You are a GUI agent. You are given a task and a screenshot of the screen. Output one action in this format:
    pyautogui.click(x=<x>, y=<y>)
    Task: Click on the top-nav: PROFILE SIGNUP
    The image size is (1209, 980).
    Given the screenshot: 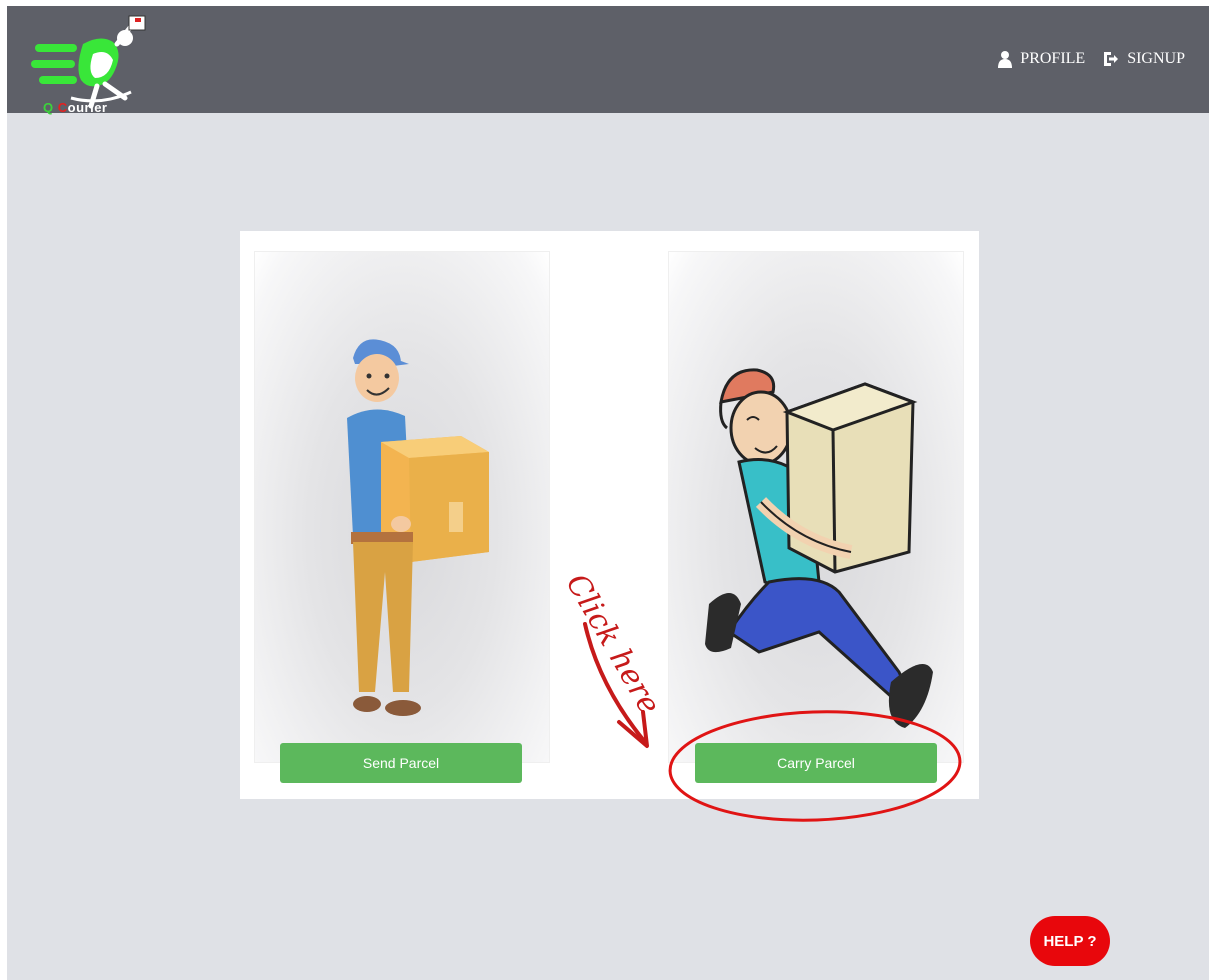 What is the action you would take?
    pyautogui.click(x=1091, y=59)
    